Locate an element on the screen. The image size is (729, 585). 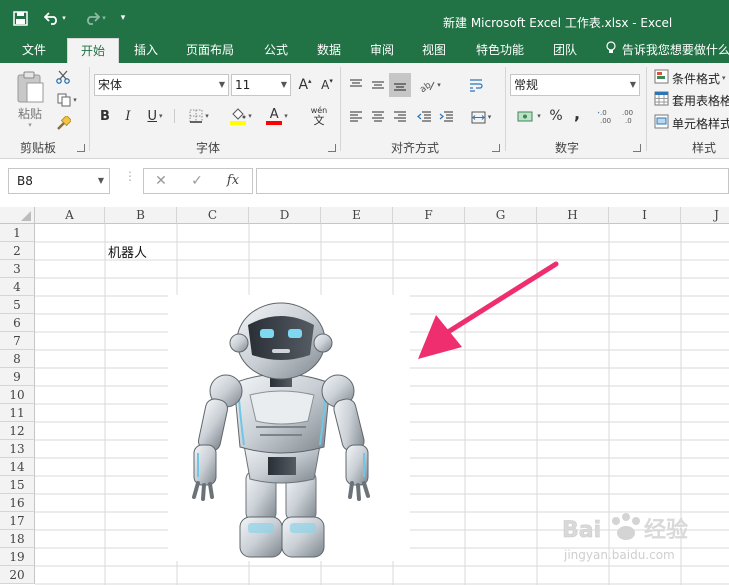
align-left-icon is located at coordinates (356, 117).